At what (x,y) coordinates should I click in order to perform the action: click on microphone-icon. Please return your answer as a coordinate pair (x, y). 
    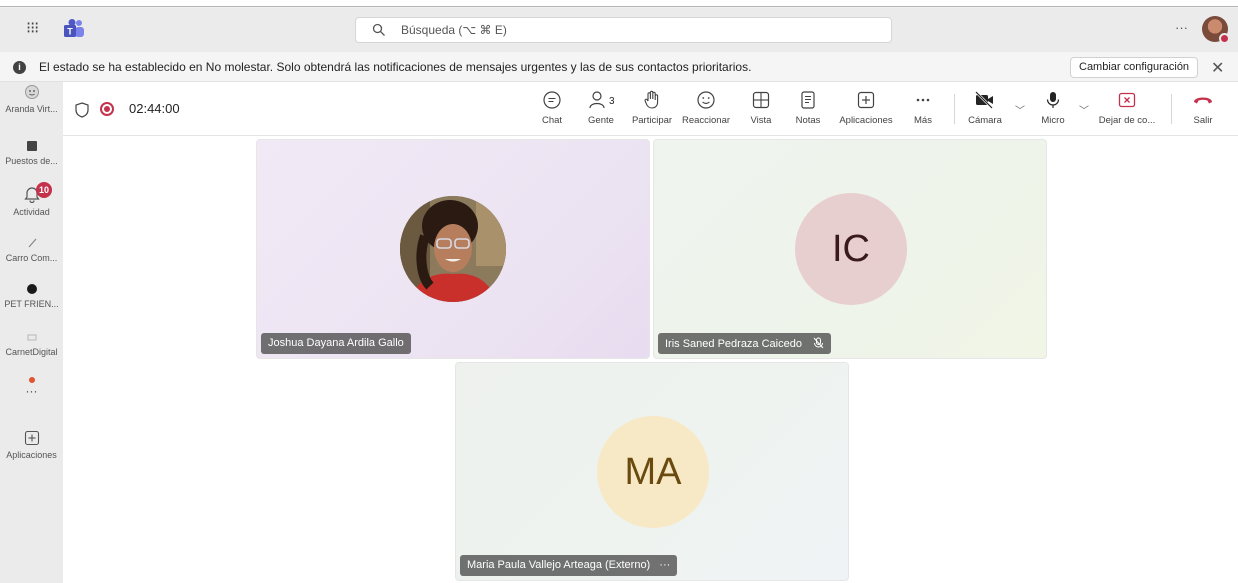
    Looking at the image, I should click on (1053, 100).